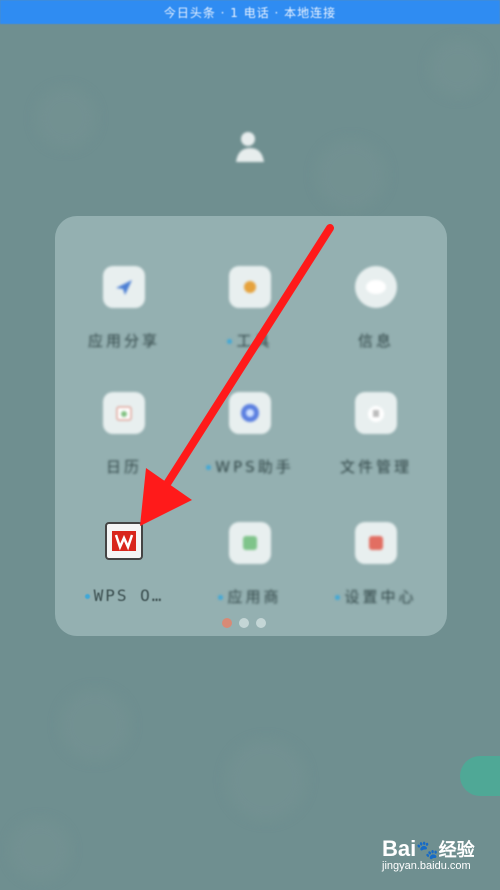 This screenshot has width=500, height=890. Describe the element at coordinates (124, 541) in the screenshot. I see `wps-office-icon` at that location.